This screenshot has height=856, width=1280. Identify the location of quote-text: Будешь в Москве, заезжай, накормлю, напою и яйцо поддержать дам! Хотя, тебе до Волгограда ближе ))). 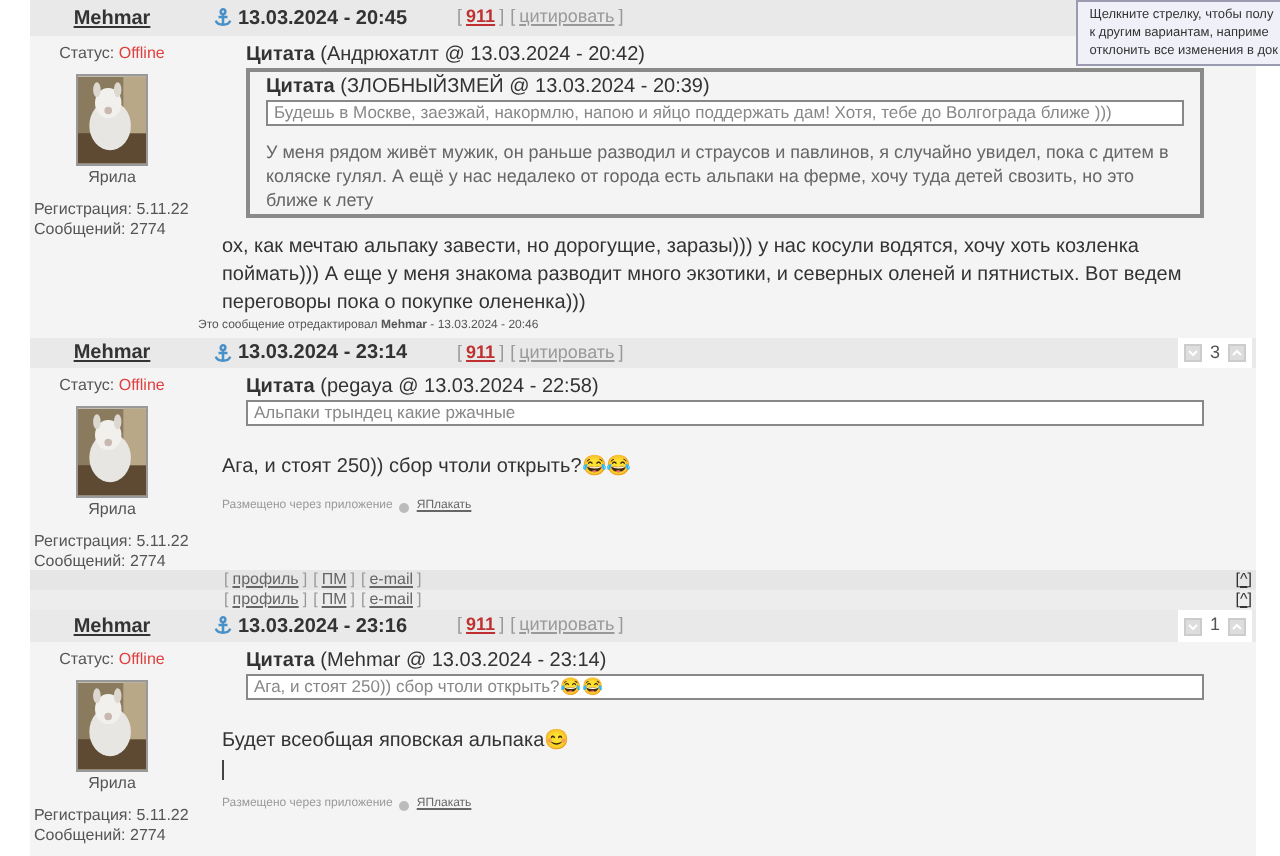
(725, 113).